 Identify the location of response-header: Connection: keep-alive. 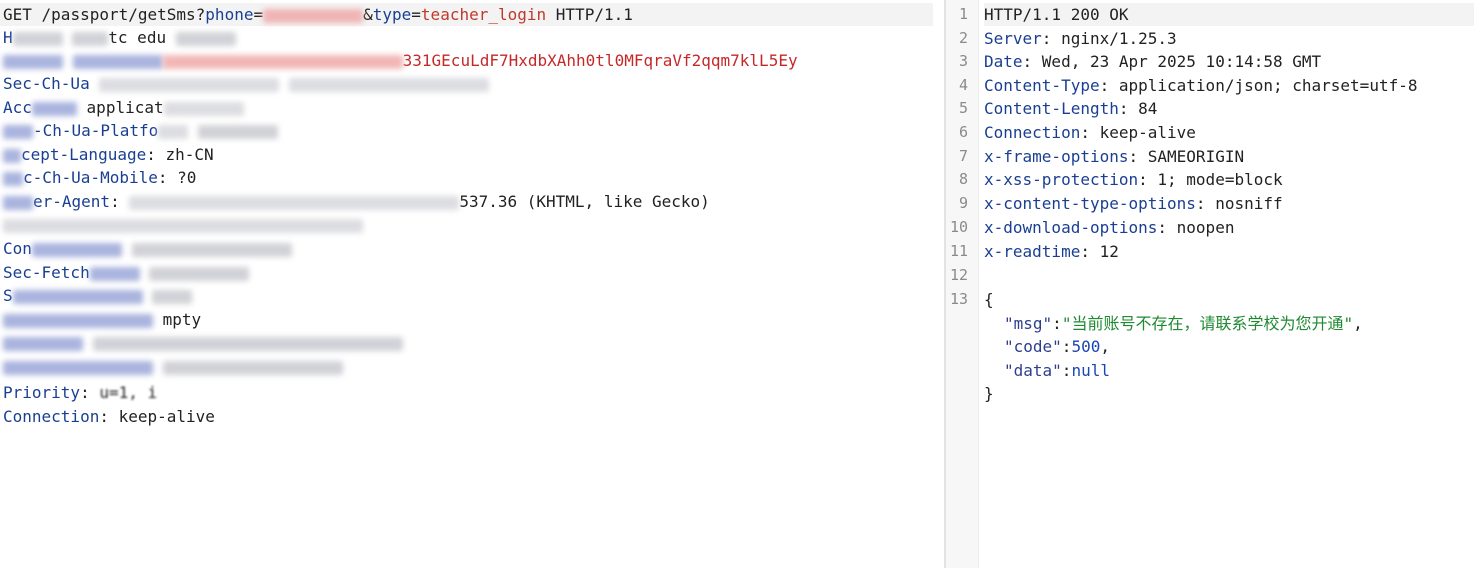
(1090, 132).